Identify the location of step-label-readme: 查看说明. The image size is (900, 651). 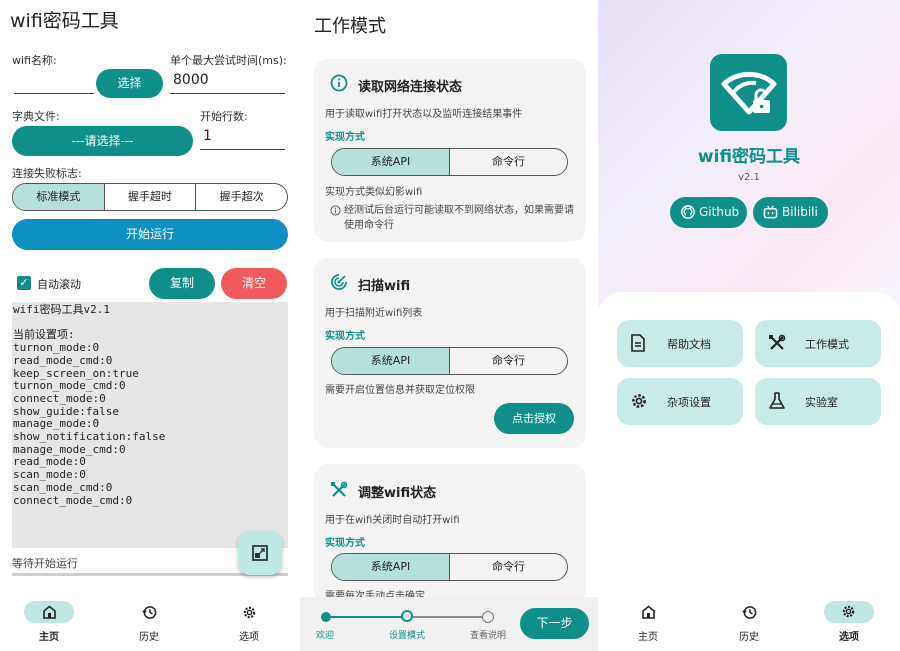
(488, 636).